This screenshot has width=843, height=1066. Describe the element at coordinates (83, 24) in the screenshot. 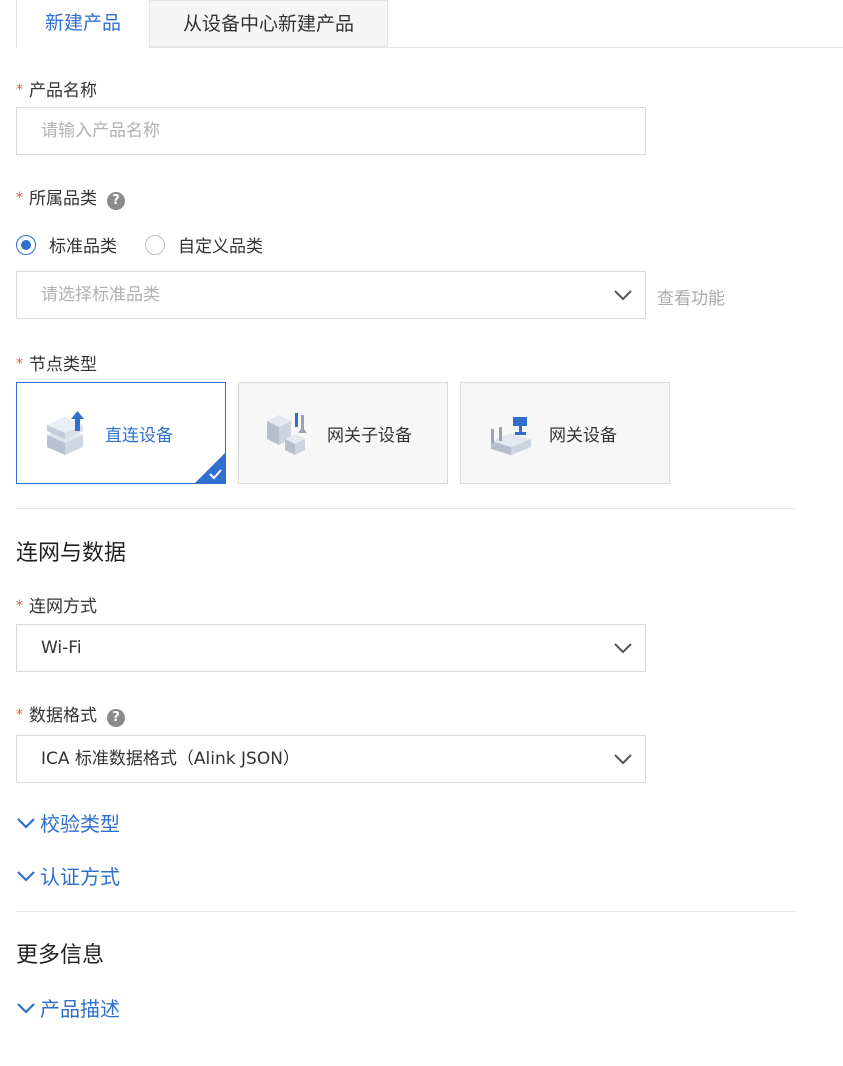

I see `tab-new-product: 新建产品` at that location.